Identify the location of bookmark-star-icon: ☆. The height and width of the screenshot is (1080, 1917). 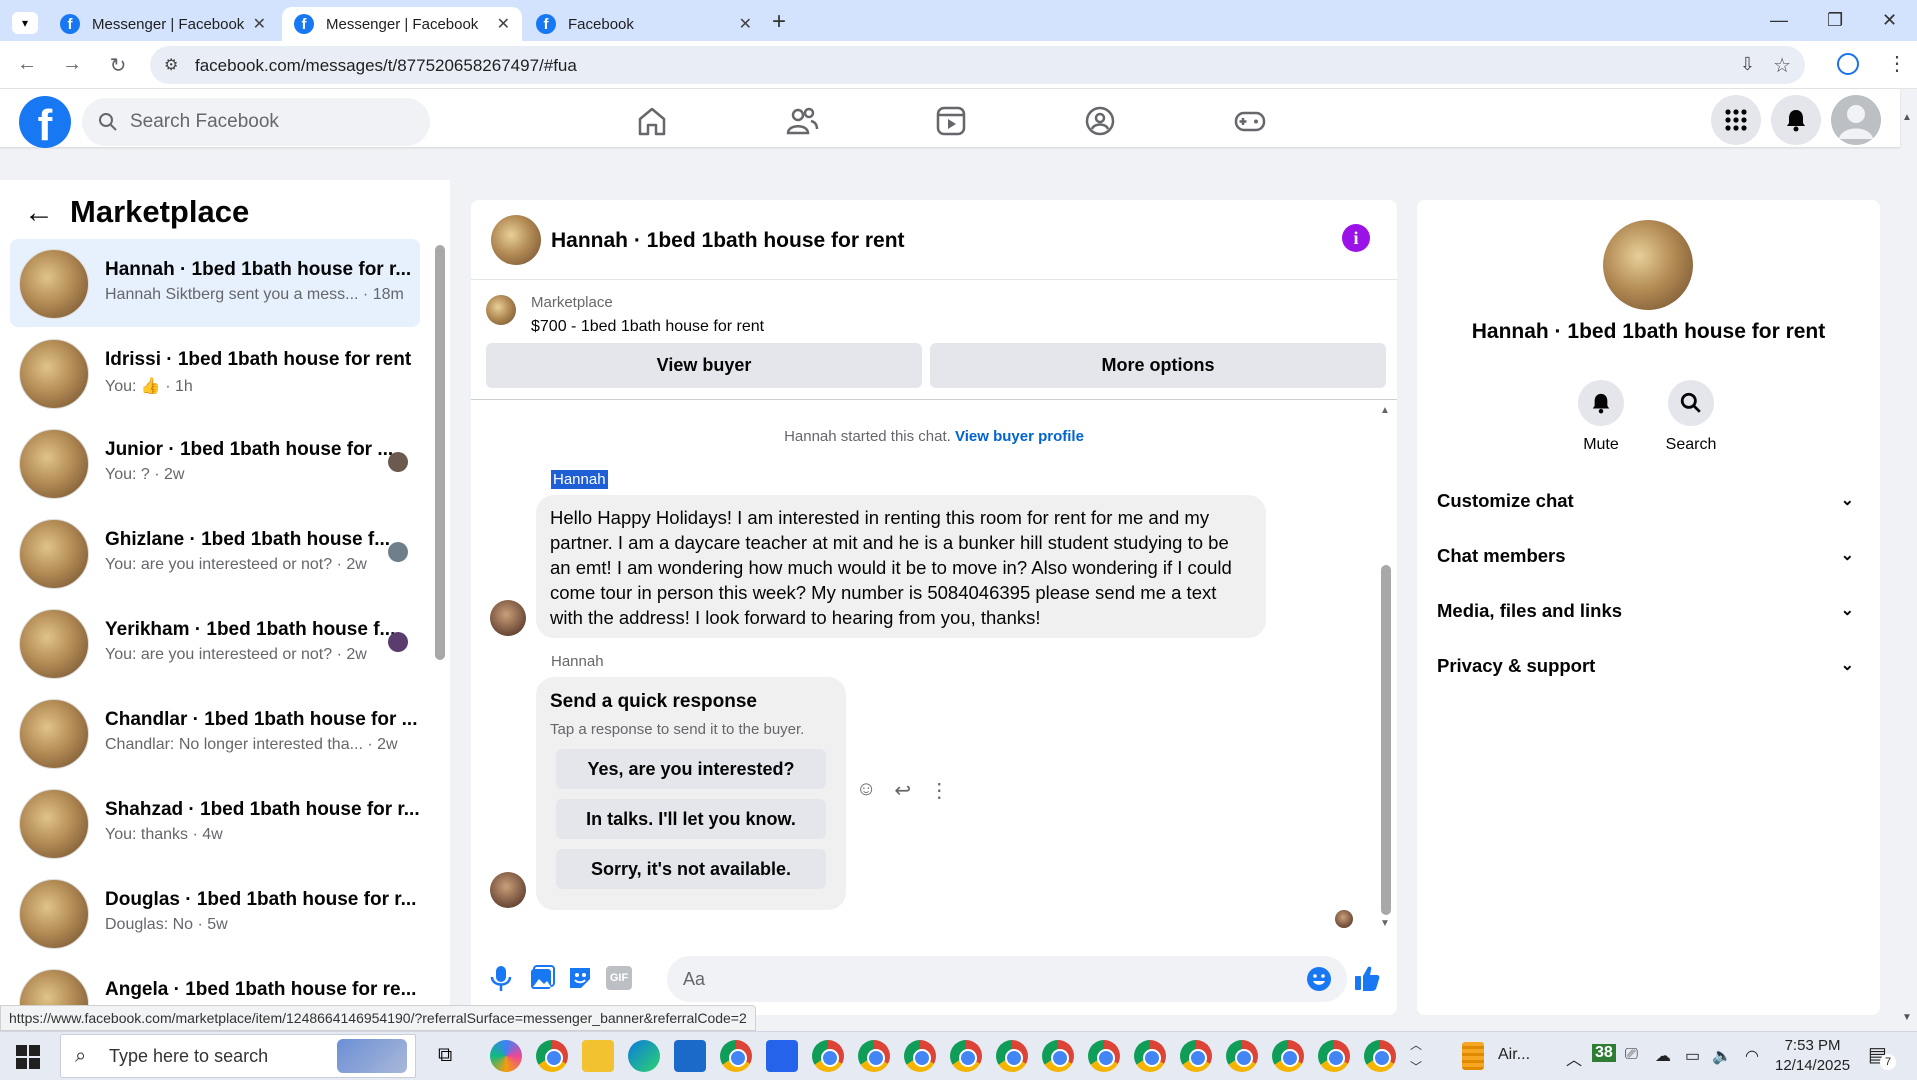
(1782, 65).